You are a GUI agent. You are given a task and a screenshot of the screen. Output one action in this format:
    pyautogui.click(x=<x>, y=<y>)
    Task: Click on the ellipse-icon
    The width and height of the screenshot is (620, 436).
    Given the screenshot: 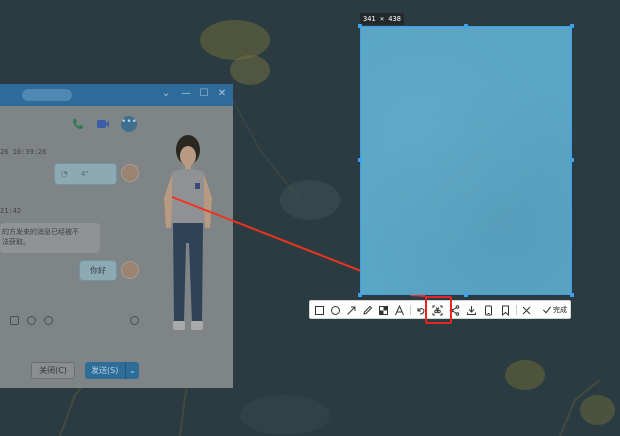 What is the action you would take?
    pyautogui.click(x=335, y=310)
    